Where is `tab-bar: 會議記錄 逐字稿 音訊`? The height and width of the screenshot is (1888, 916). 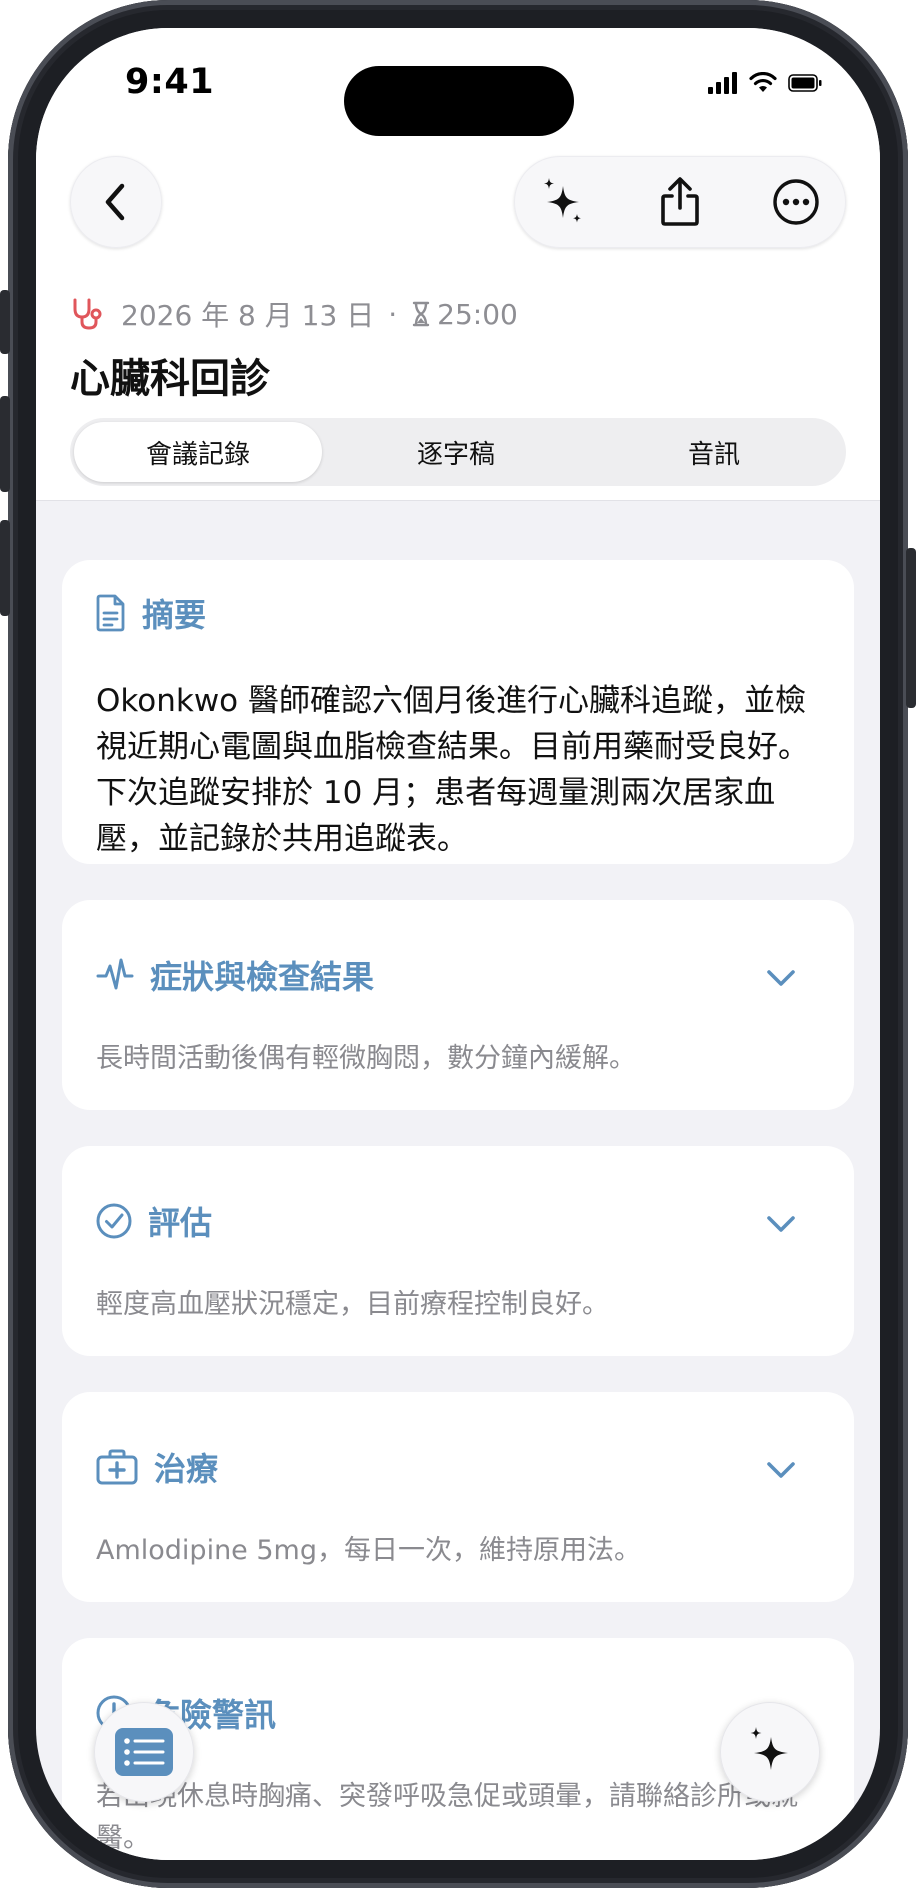
tab-bar: 會議記錄 逐字稿 音訊 is located at coordinates (458, 452).